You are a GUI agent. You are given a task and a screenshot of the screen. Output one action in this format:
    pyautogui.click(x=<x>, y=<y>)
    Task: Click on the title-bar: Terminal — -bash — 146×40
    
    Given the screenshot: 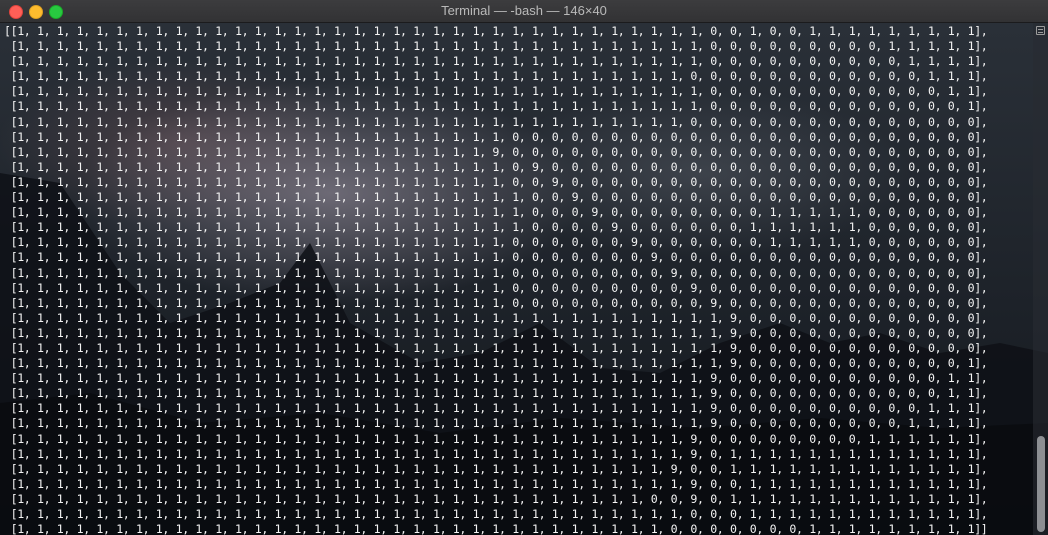 What is the action you would take?
    pyautogui.click(x=524, y=11)
    